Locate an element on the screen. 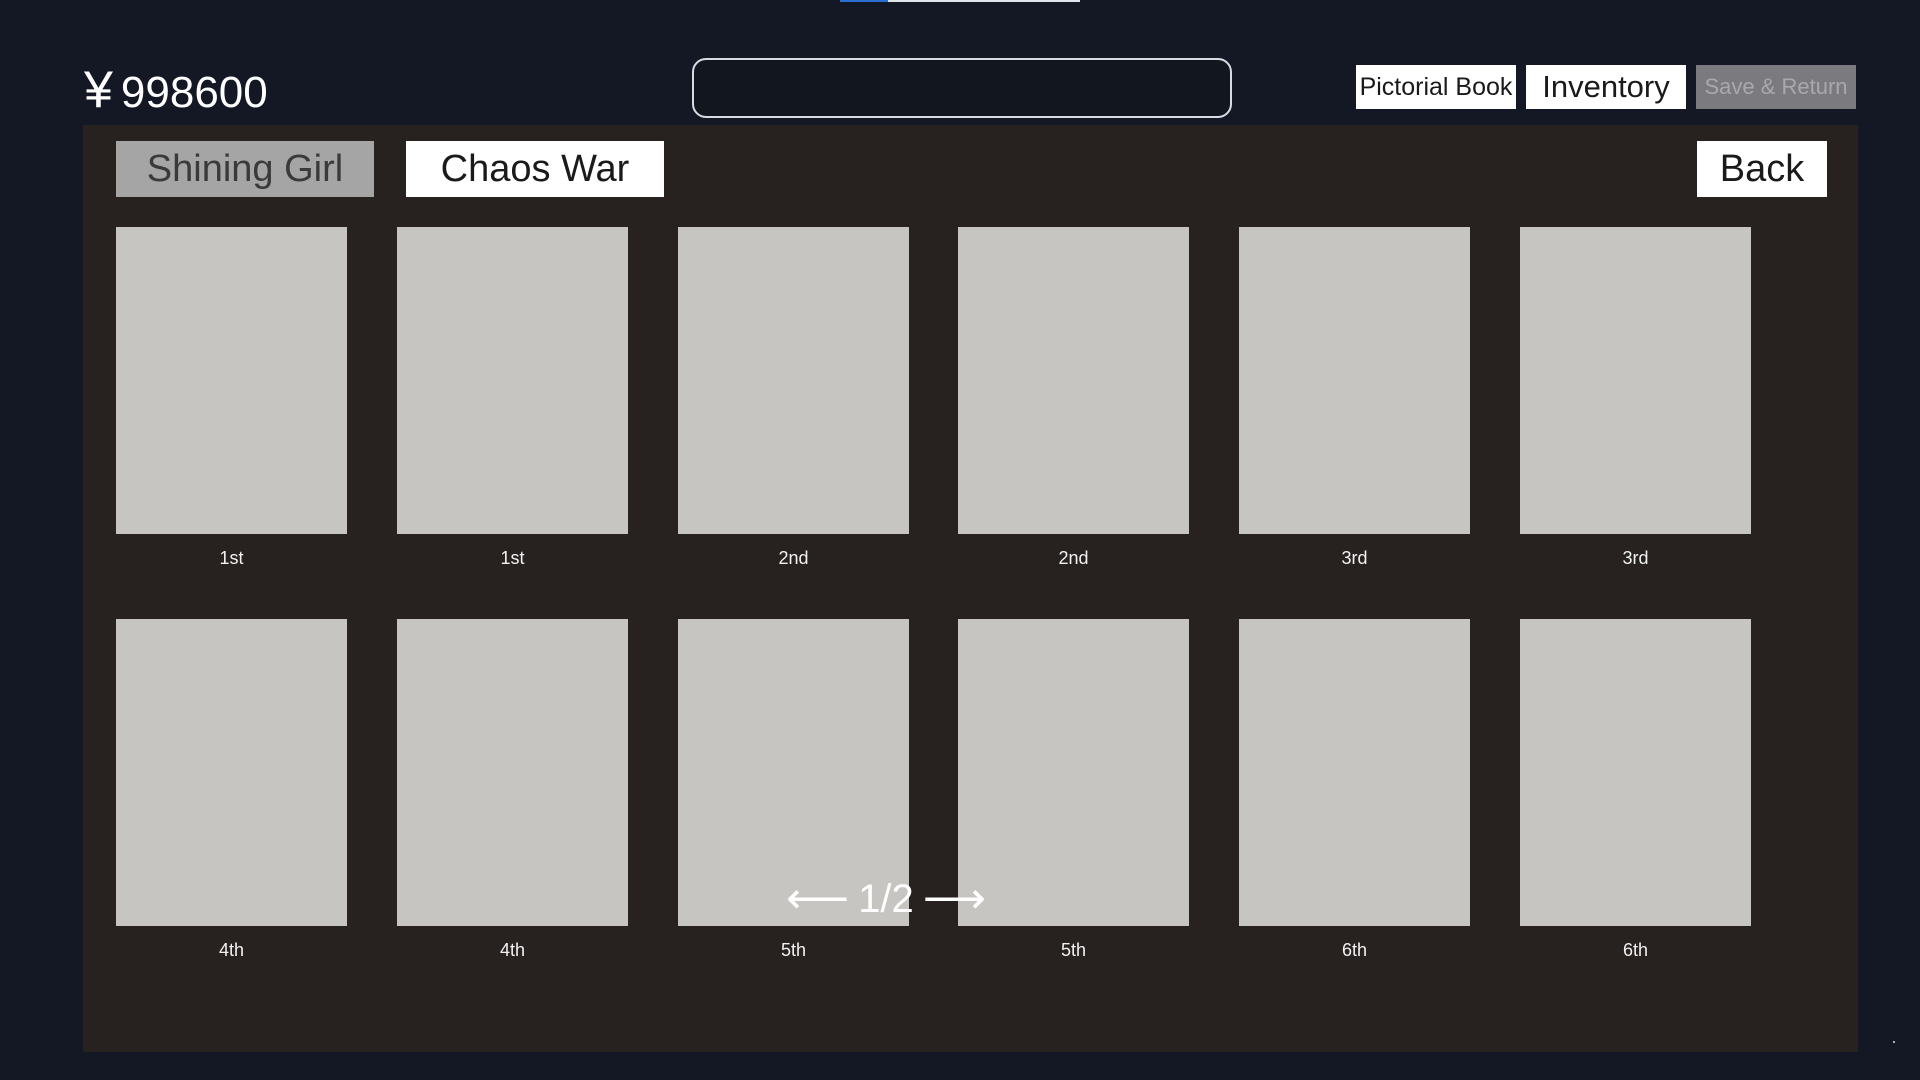 Image resolution: width=1920 pixels, height=1080 pixels. tab-chaos-war: Chaos War is located at coordinates (535, 169).